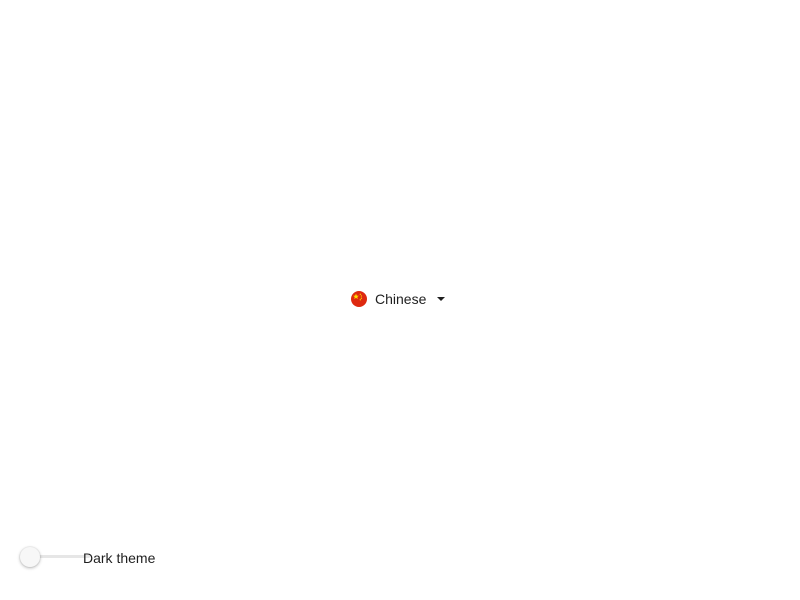  What do you see at coordinates (55, 557) in the screenshot?
I see `dark-theme-switch` at bounding box center [55, 557].